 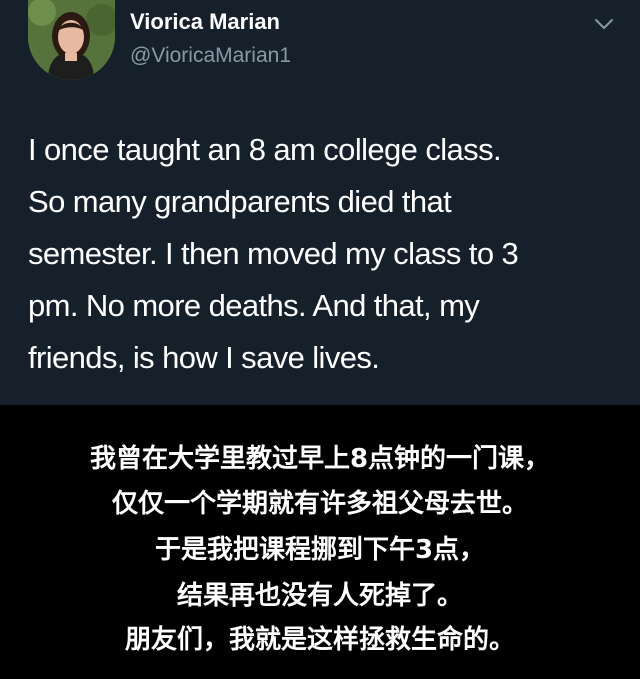 I want to click on tweet-text-line: friends, is how I save lives., so click(x=204, y=357).